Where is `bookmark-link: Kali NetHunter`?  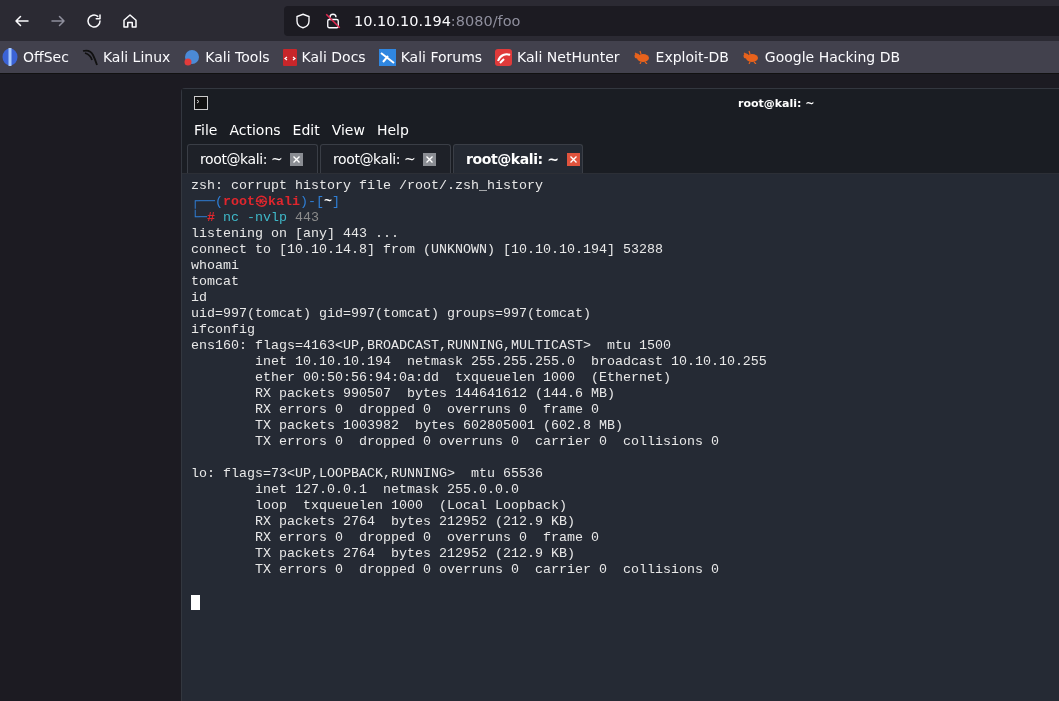 bookmark-link: Kali NetHunter is located at coordinates (557, 57).